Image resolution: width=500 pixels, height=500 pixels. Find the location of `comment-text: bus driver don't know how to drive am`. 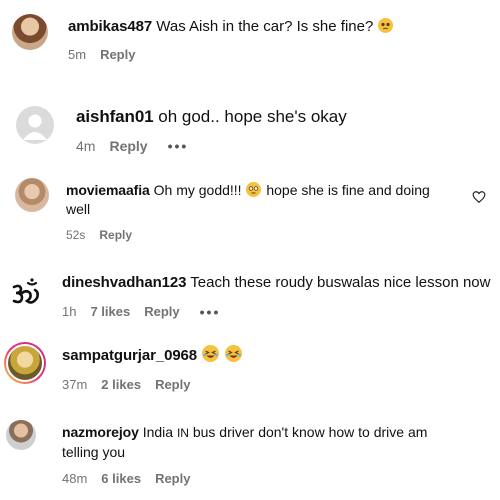

comment-text: bus driver don't know how to drive am is located at coordinates (310, 432).